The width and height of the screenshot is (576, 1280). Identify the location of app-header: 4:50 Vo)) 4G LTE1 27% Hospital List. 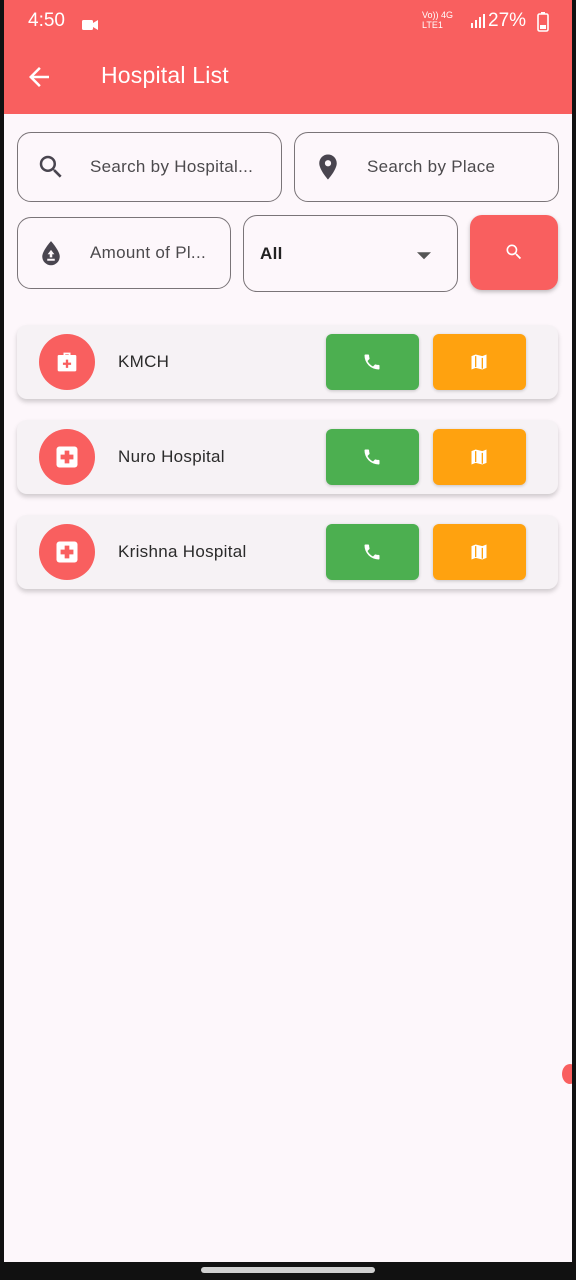
(288, 57).